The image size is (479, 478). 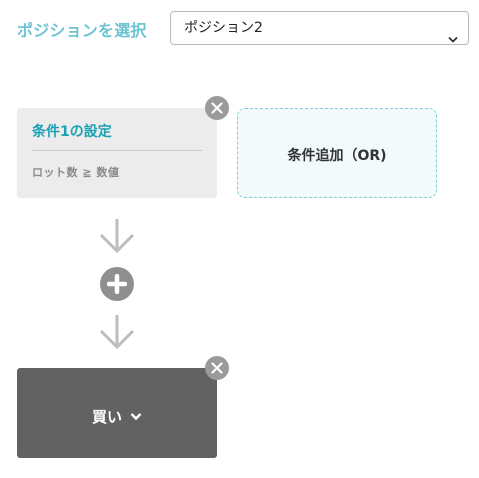 I want to click on condition-formula: ロット数 ≧ 数値, so click(x=76, y=172).